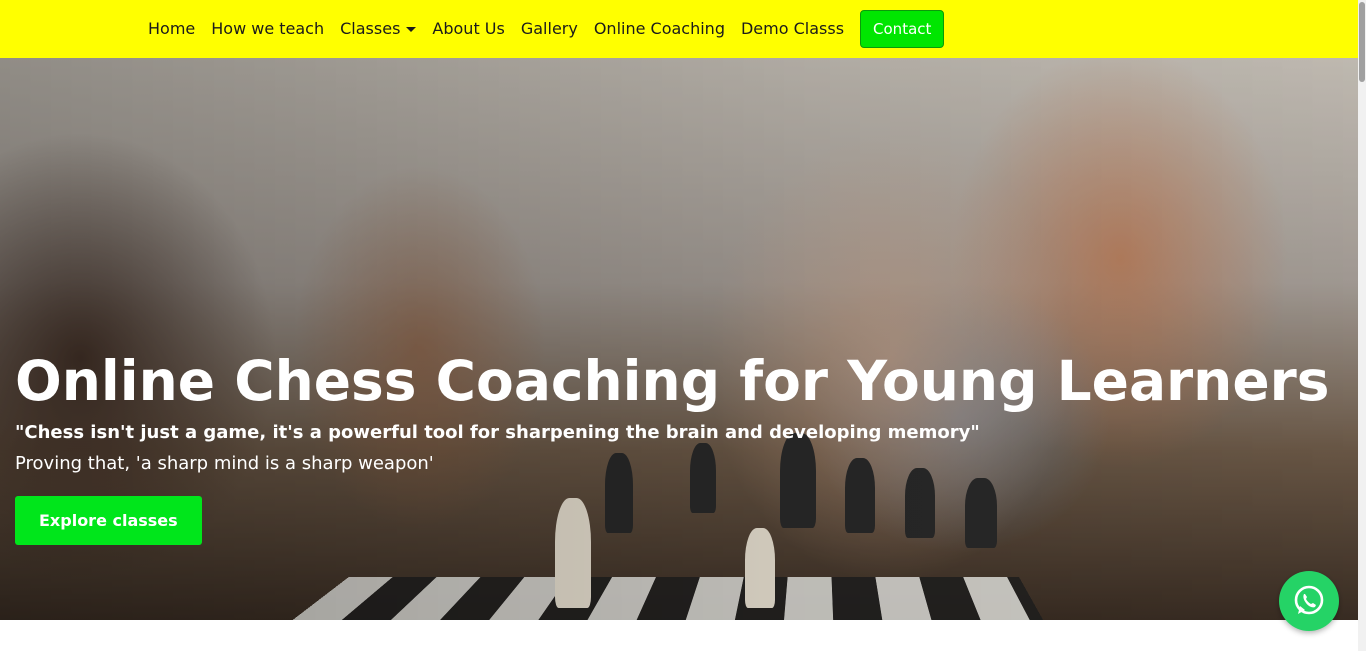 The width and height of the screenshot is (1366, 651). What do you see at coordinates (171, 29) in the screenshot?
I see `nav-home: Home` at bounding box center [171, 29].